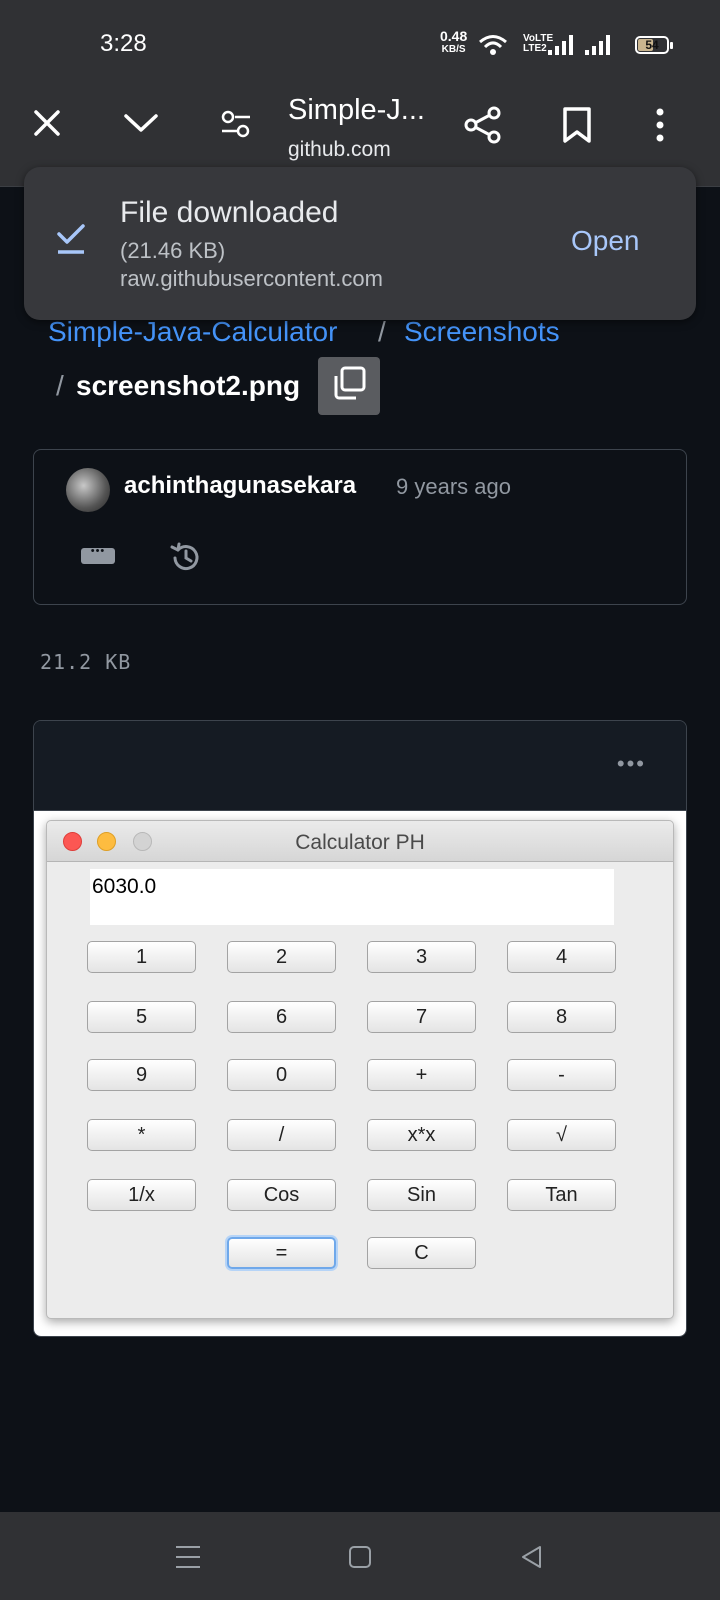 This screenshot has width=720, height=1600. Describe the element at coordinates (192, 332) in the screenshot. I see `breadcrumb-repo-link: Simple-Java-Calculator` at that location.